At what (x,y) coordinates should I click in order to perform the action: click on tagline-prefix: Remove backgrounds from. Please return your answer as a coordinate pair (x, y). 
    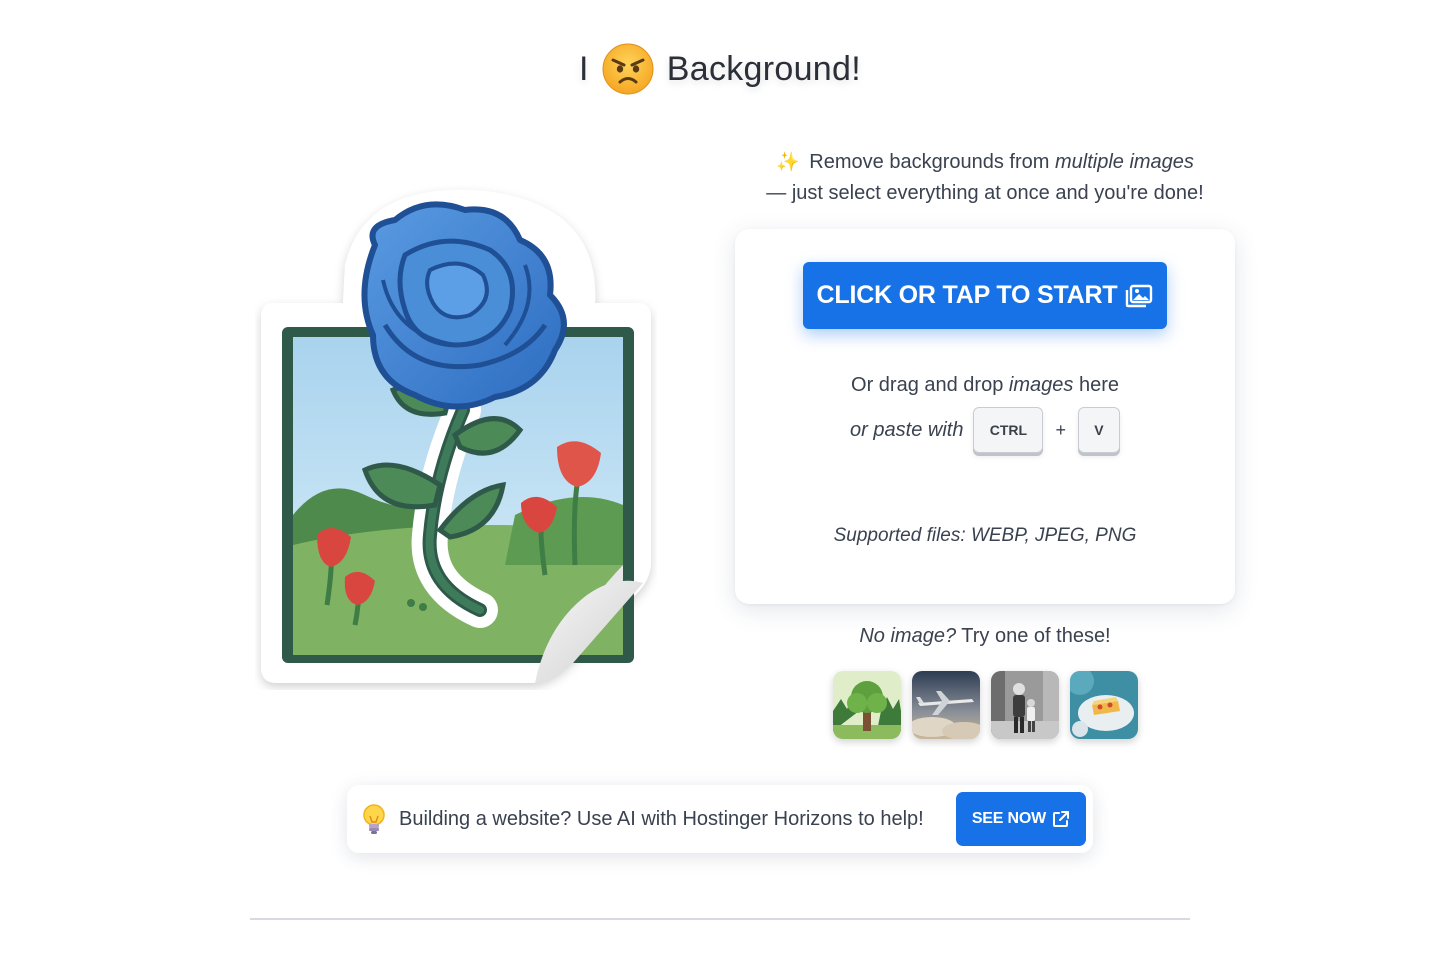
    Looking at the image, I should click on (929, 162).